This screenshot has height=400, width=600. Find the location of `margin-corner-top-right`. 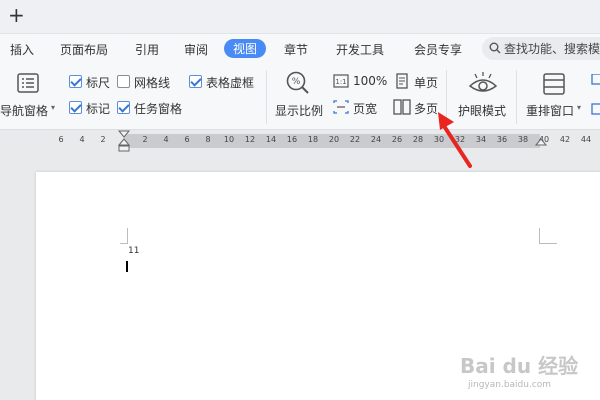

margin-corner-top-right is located at coordinates (548, 236).